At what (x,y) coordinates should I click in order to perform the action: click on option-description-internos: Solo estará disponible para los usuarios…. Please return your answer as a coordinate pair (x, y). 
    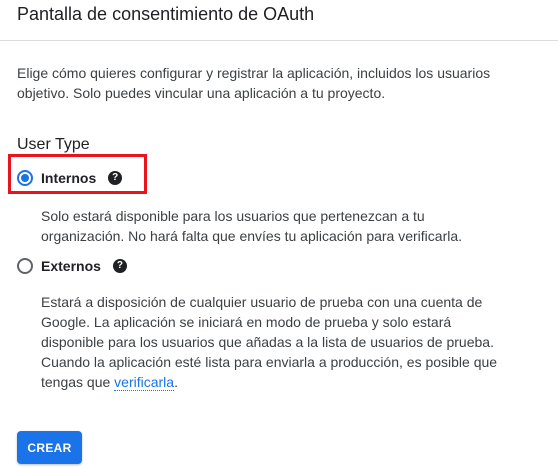
    Looking at the image, I should click on (291, 226).